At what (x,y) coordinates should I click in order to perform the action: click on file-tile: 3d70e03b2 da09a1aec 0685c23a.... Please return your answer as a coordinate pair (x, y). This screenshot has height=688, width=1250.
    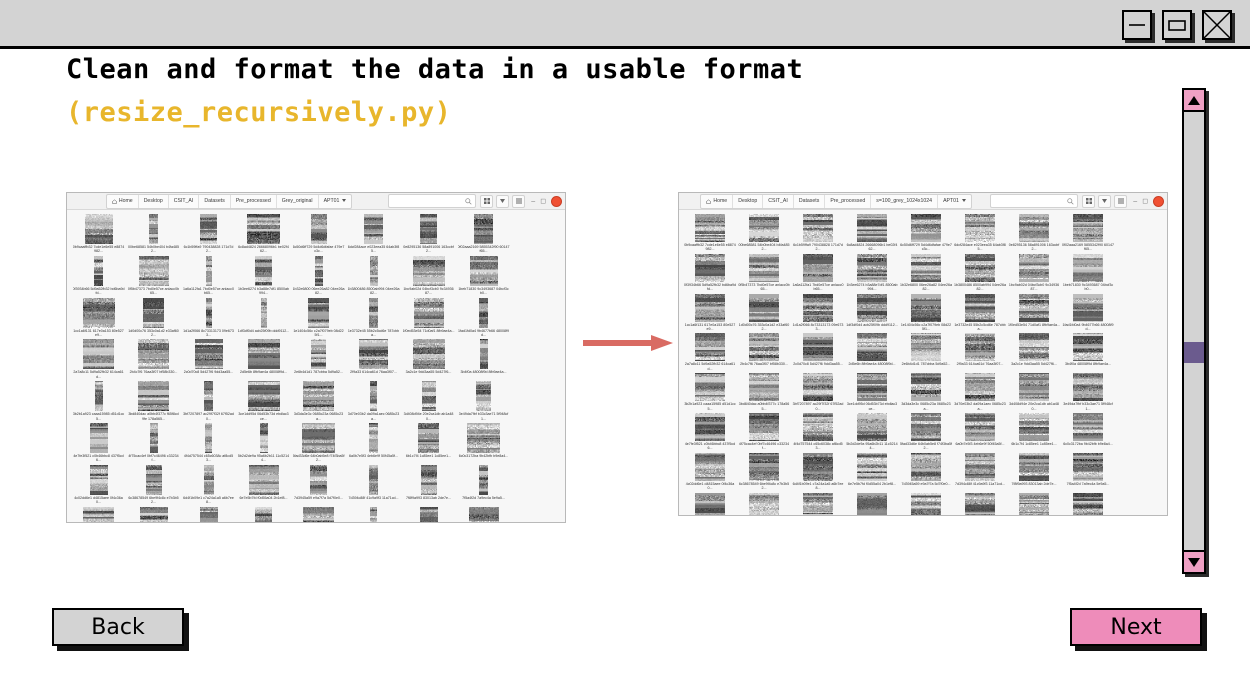
    Looking at the image, I should click on (980, 392).